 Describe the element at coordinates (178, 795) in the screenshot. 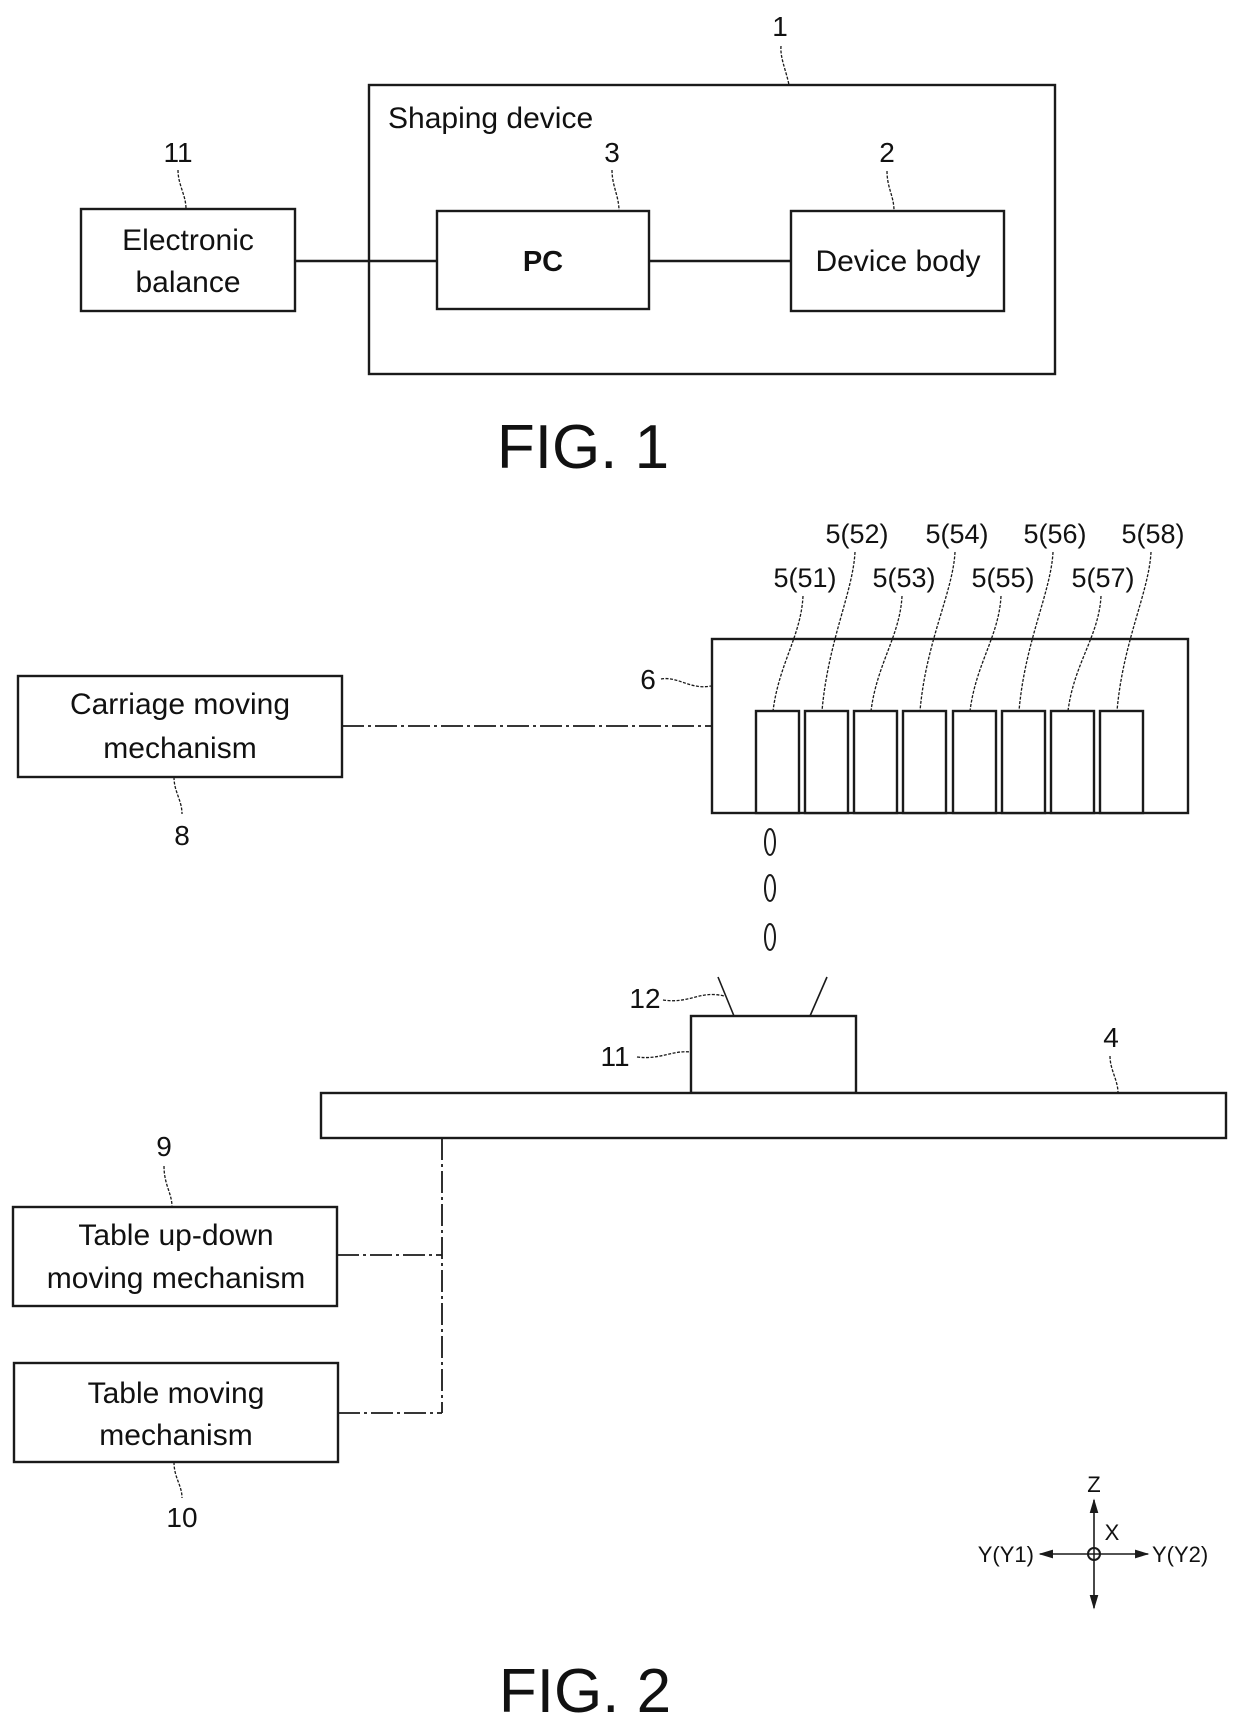

I see `carriage-moving-mechanism-ref-leader` at that location.